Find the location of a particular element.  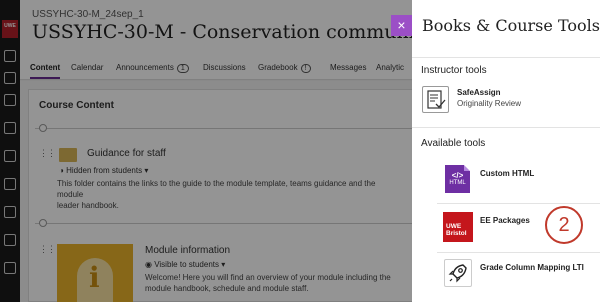

instructor-tools-heading: Instructor tools is located at coordinates (454, 70).